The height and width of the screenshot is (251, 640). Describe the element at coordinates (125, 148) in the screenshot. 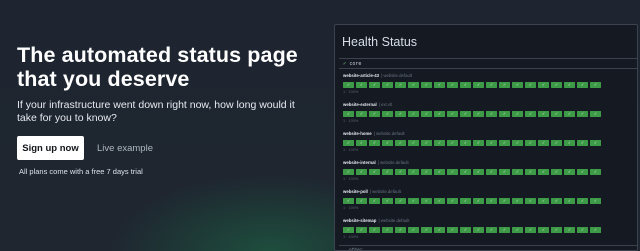

I see `live-example-link: Live example` at that location.